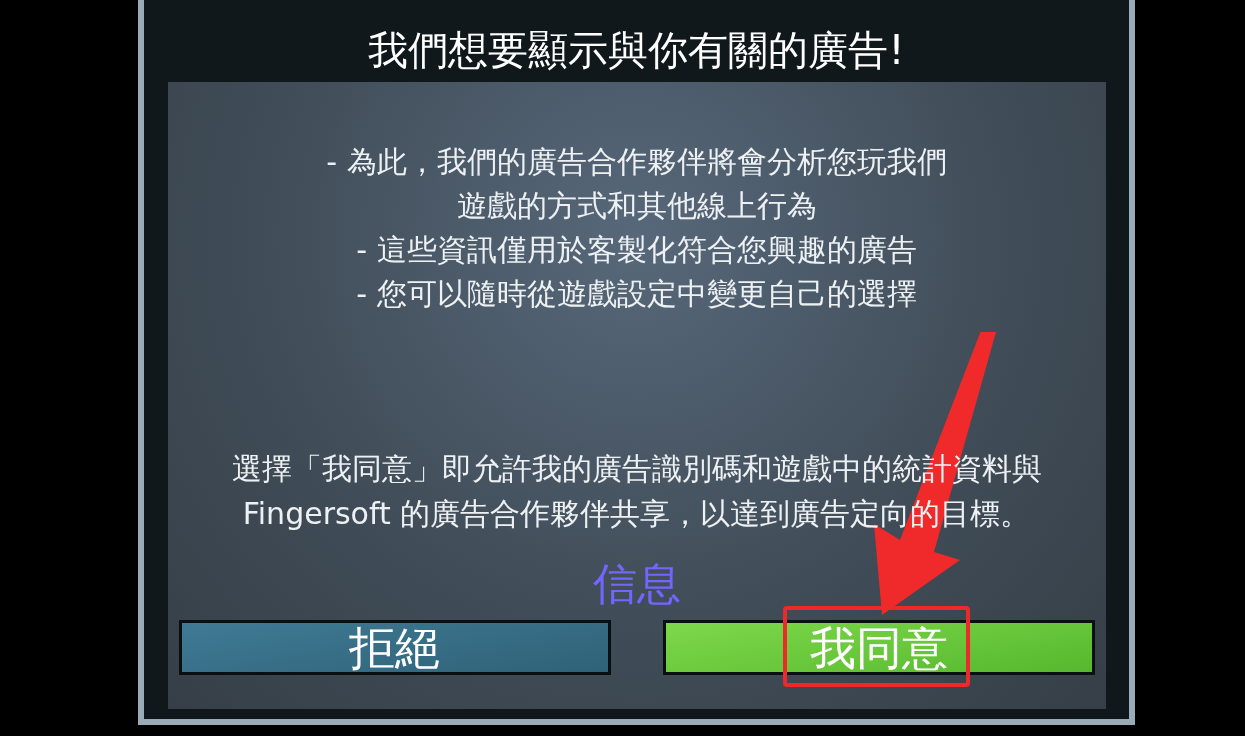 This screenshot has width=1245, height=736. I want to click on dialog-title: 我們想要顯示與你有關的廣告!, so click(636, 50).